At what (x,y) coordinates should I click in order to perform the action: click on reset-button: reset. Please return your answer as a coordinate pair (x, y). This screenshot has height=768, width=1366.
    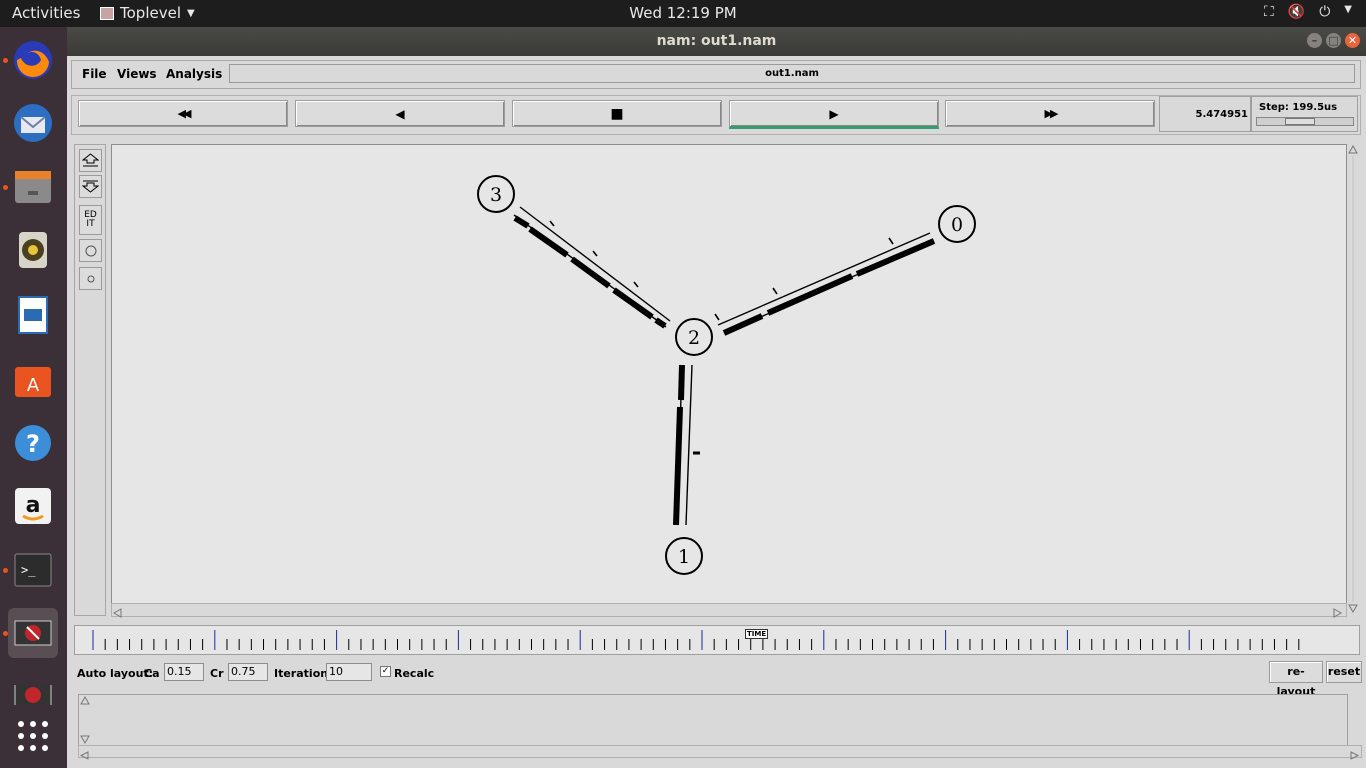
    Looking at the image, I should click on (1344, 672).